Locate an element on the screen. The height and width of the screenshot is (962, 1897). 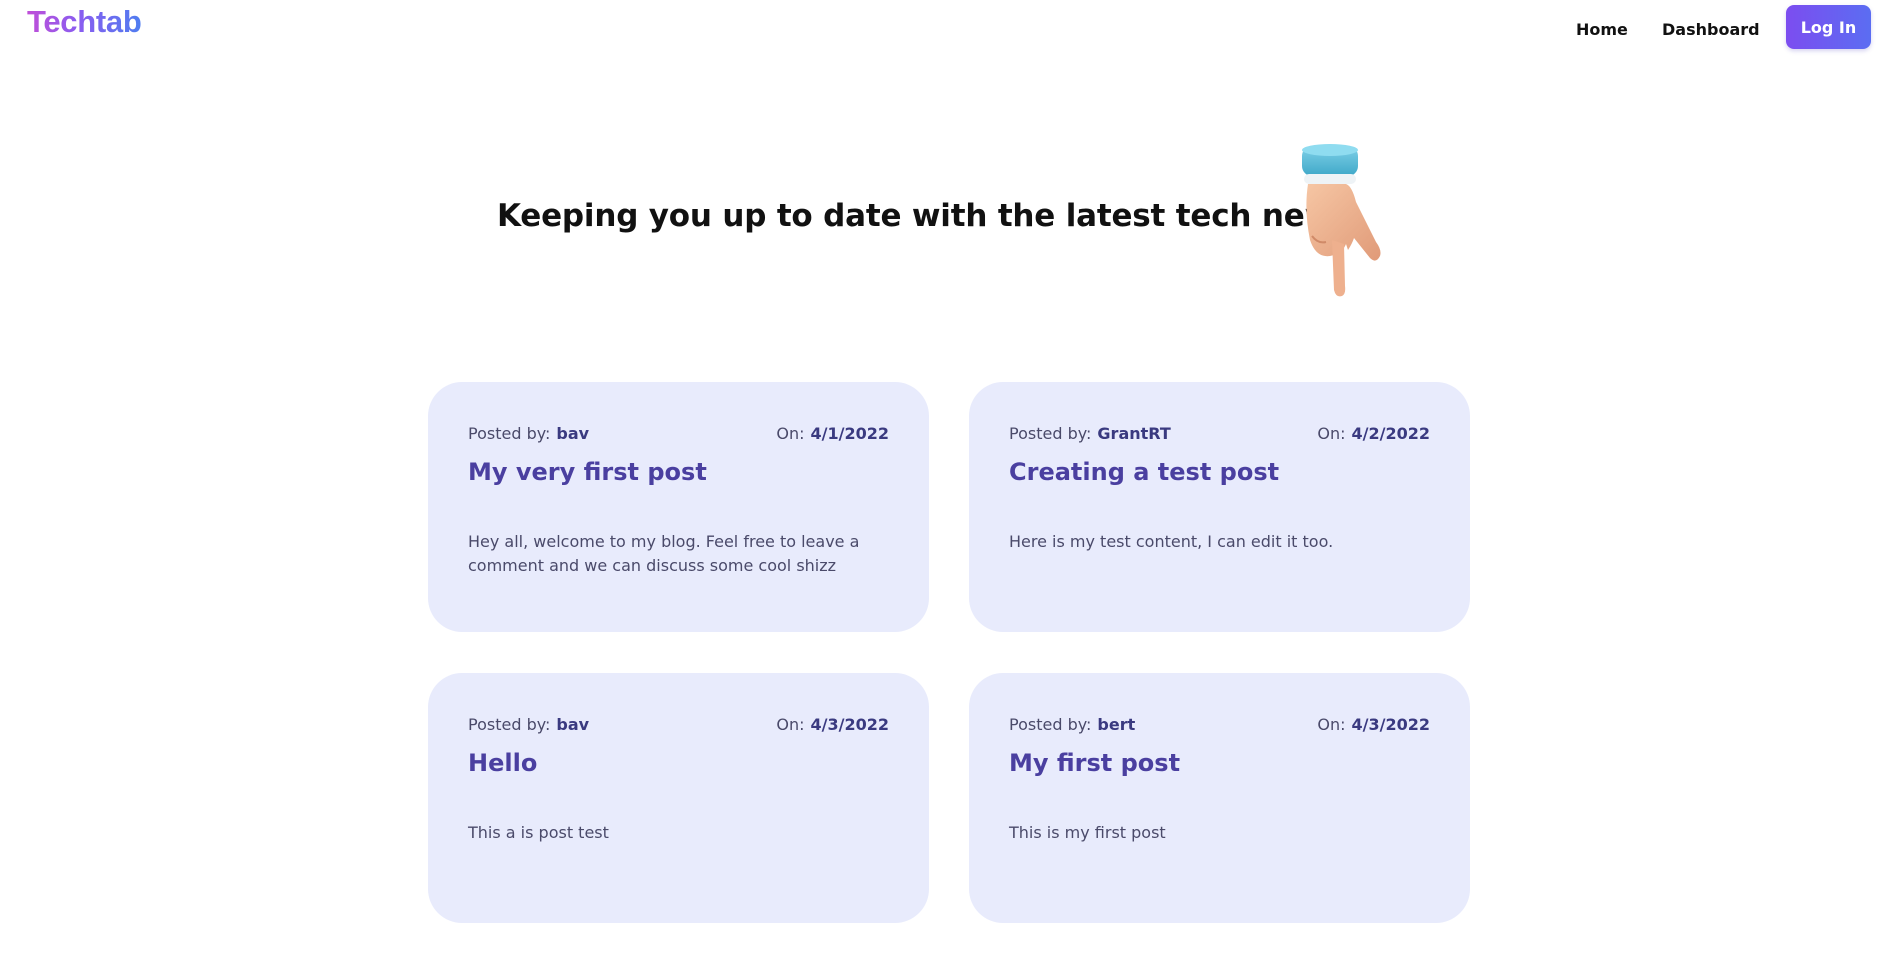
post-meta: Posted by: GrantRT On: 4/2/2022 is located at coordinates (1219, 435).